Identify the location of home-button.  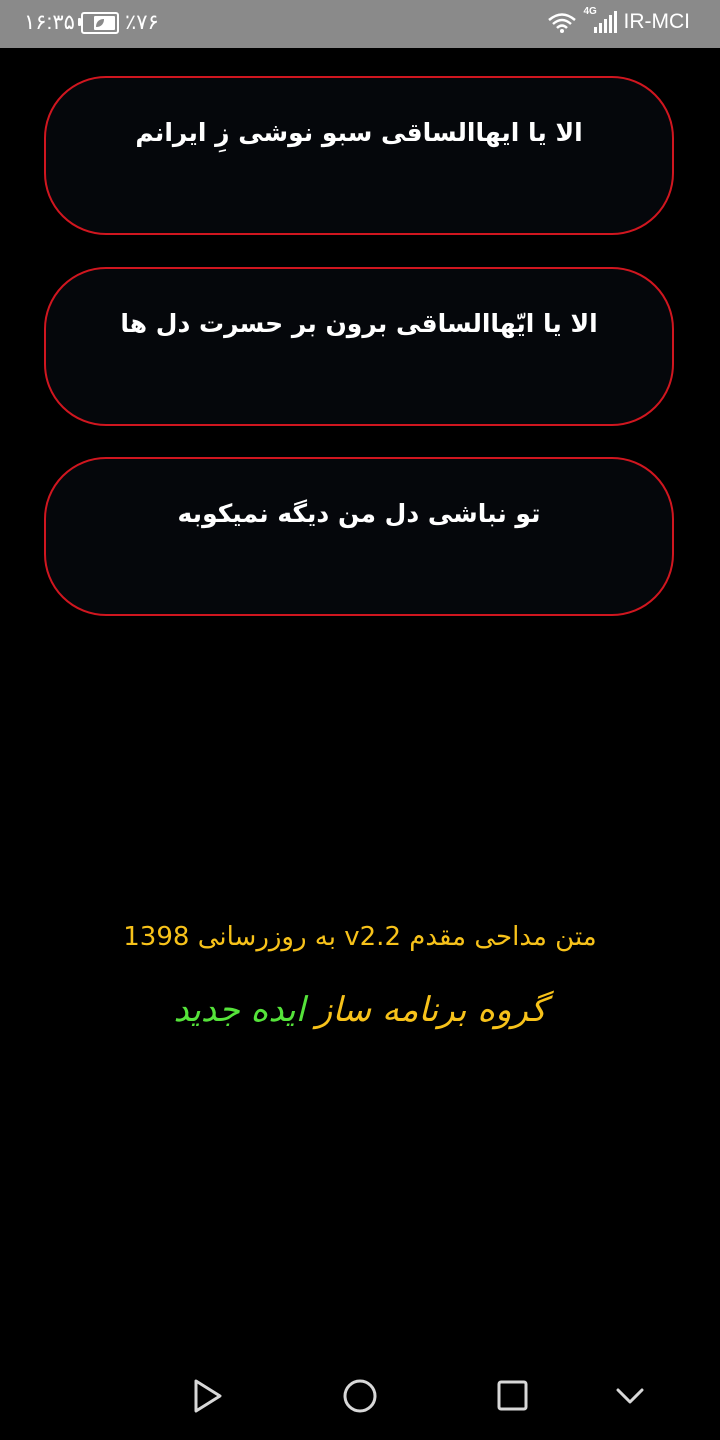
(360, 1396).